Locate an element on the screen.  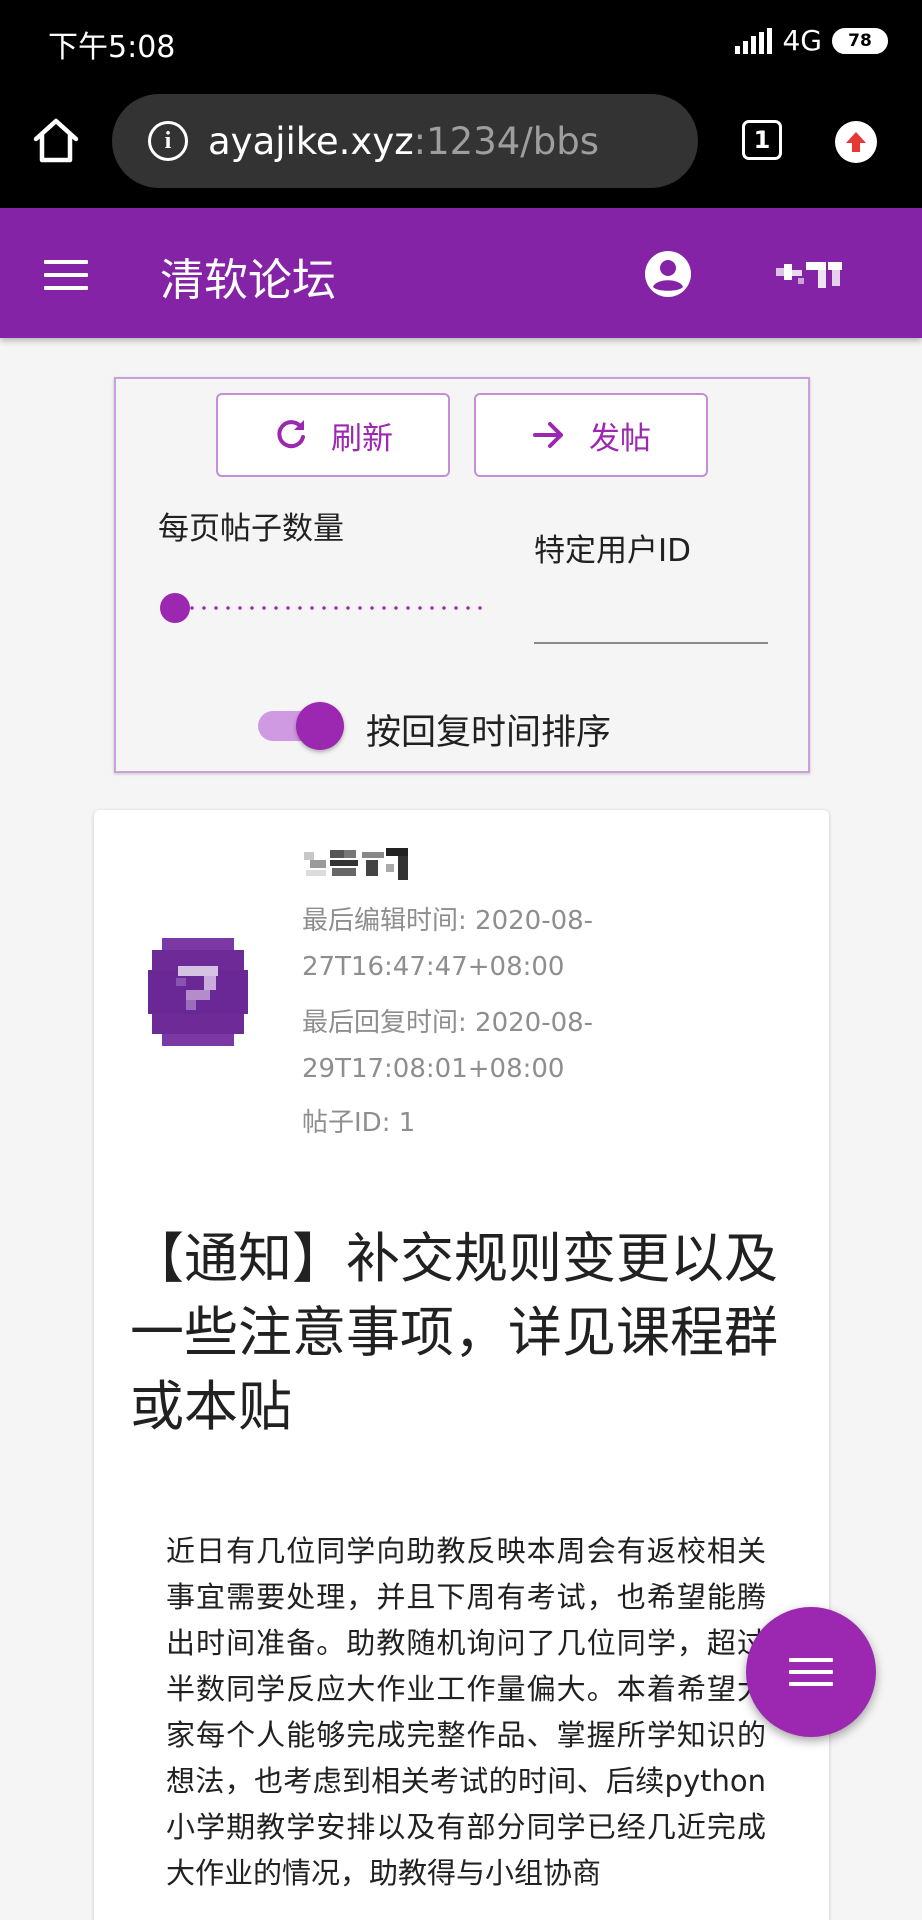
update-icon is located at coordinates (856, 142).